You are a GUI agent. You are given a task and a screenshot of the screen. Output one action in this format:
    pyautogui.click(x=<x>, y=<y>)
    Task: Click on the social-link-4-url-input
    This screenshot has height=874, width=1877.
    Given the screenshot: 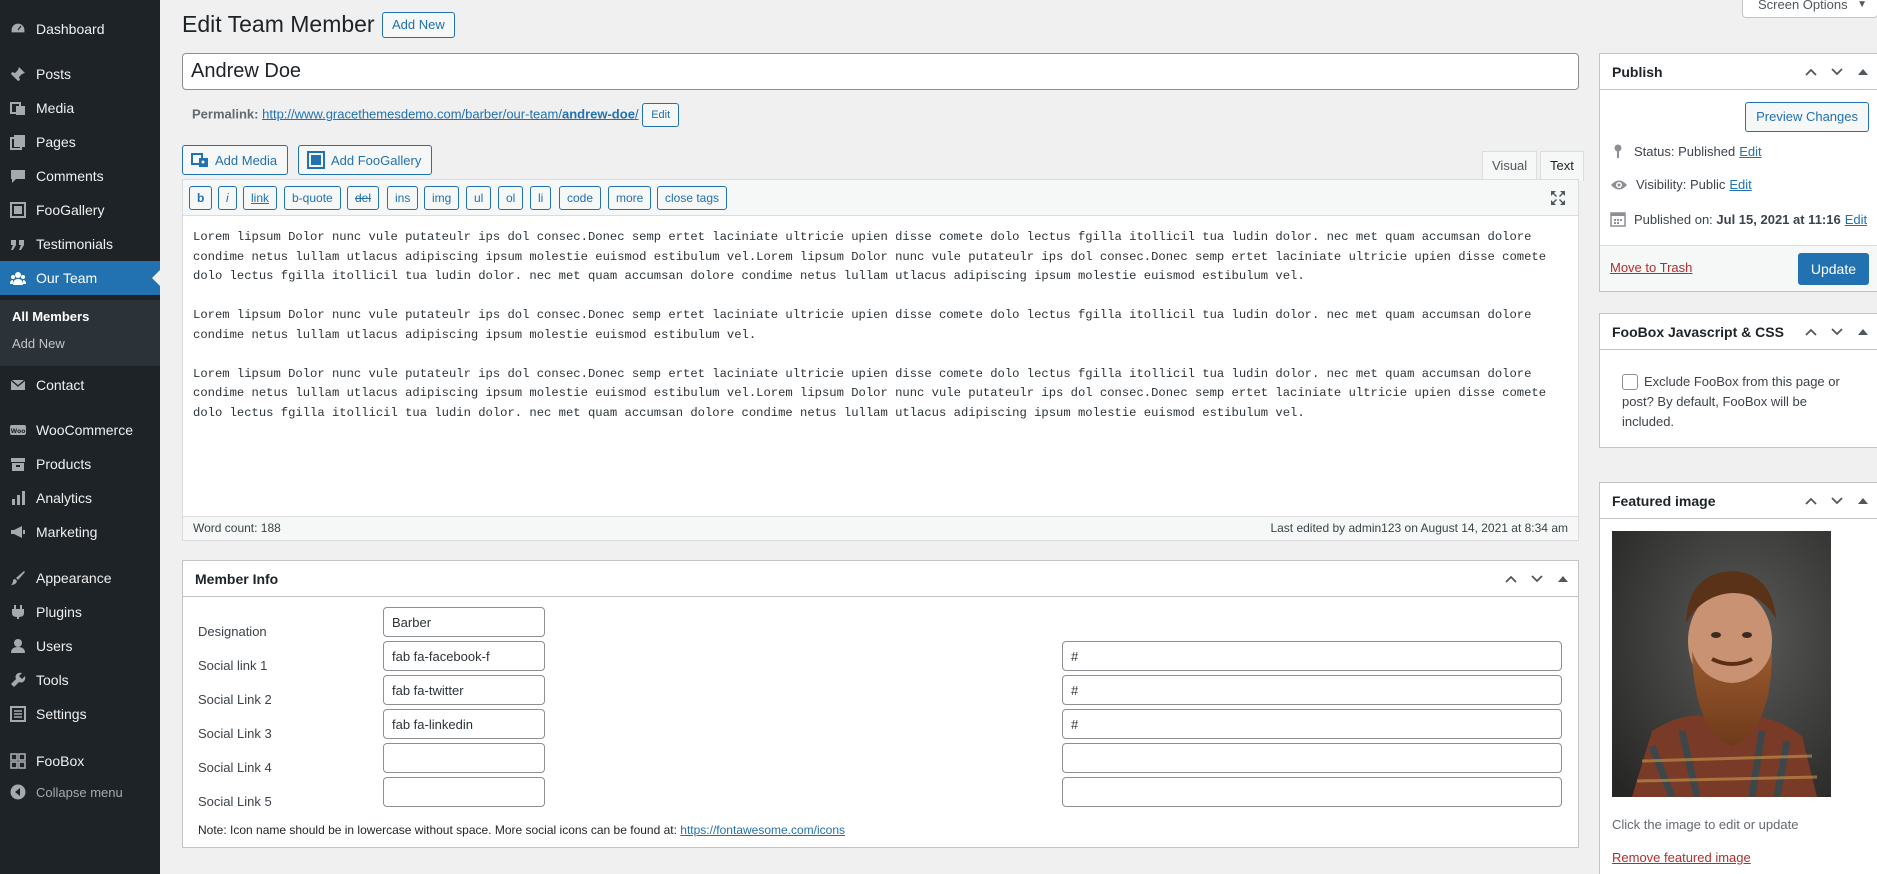 What is the action you would take?
    pyautogui.click(x=1312, y=758)
    